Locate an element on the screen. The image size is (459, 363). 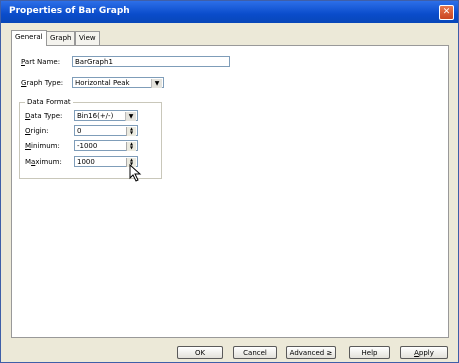
graph-type-label: Graph Type: is located at coordinates (42, 83).